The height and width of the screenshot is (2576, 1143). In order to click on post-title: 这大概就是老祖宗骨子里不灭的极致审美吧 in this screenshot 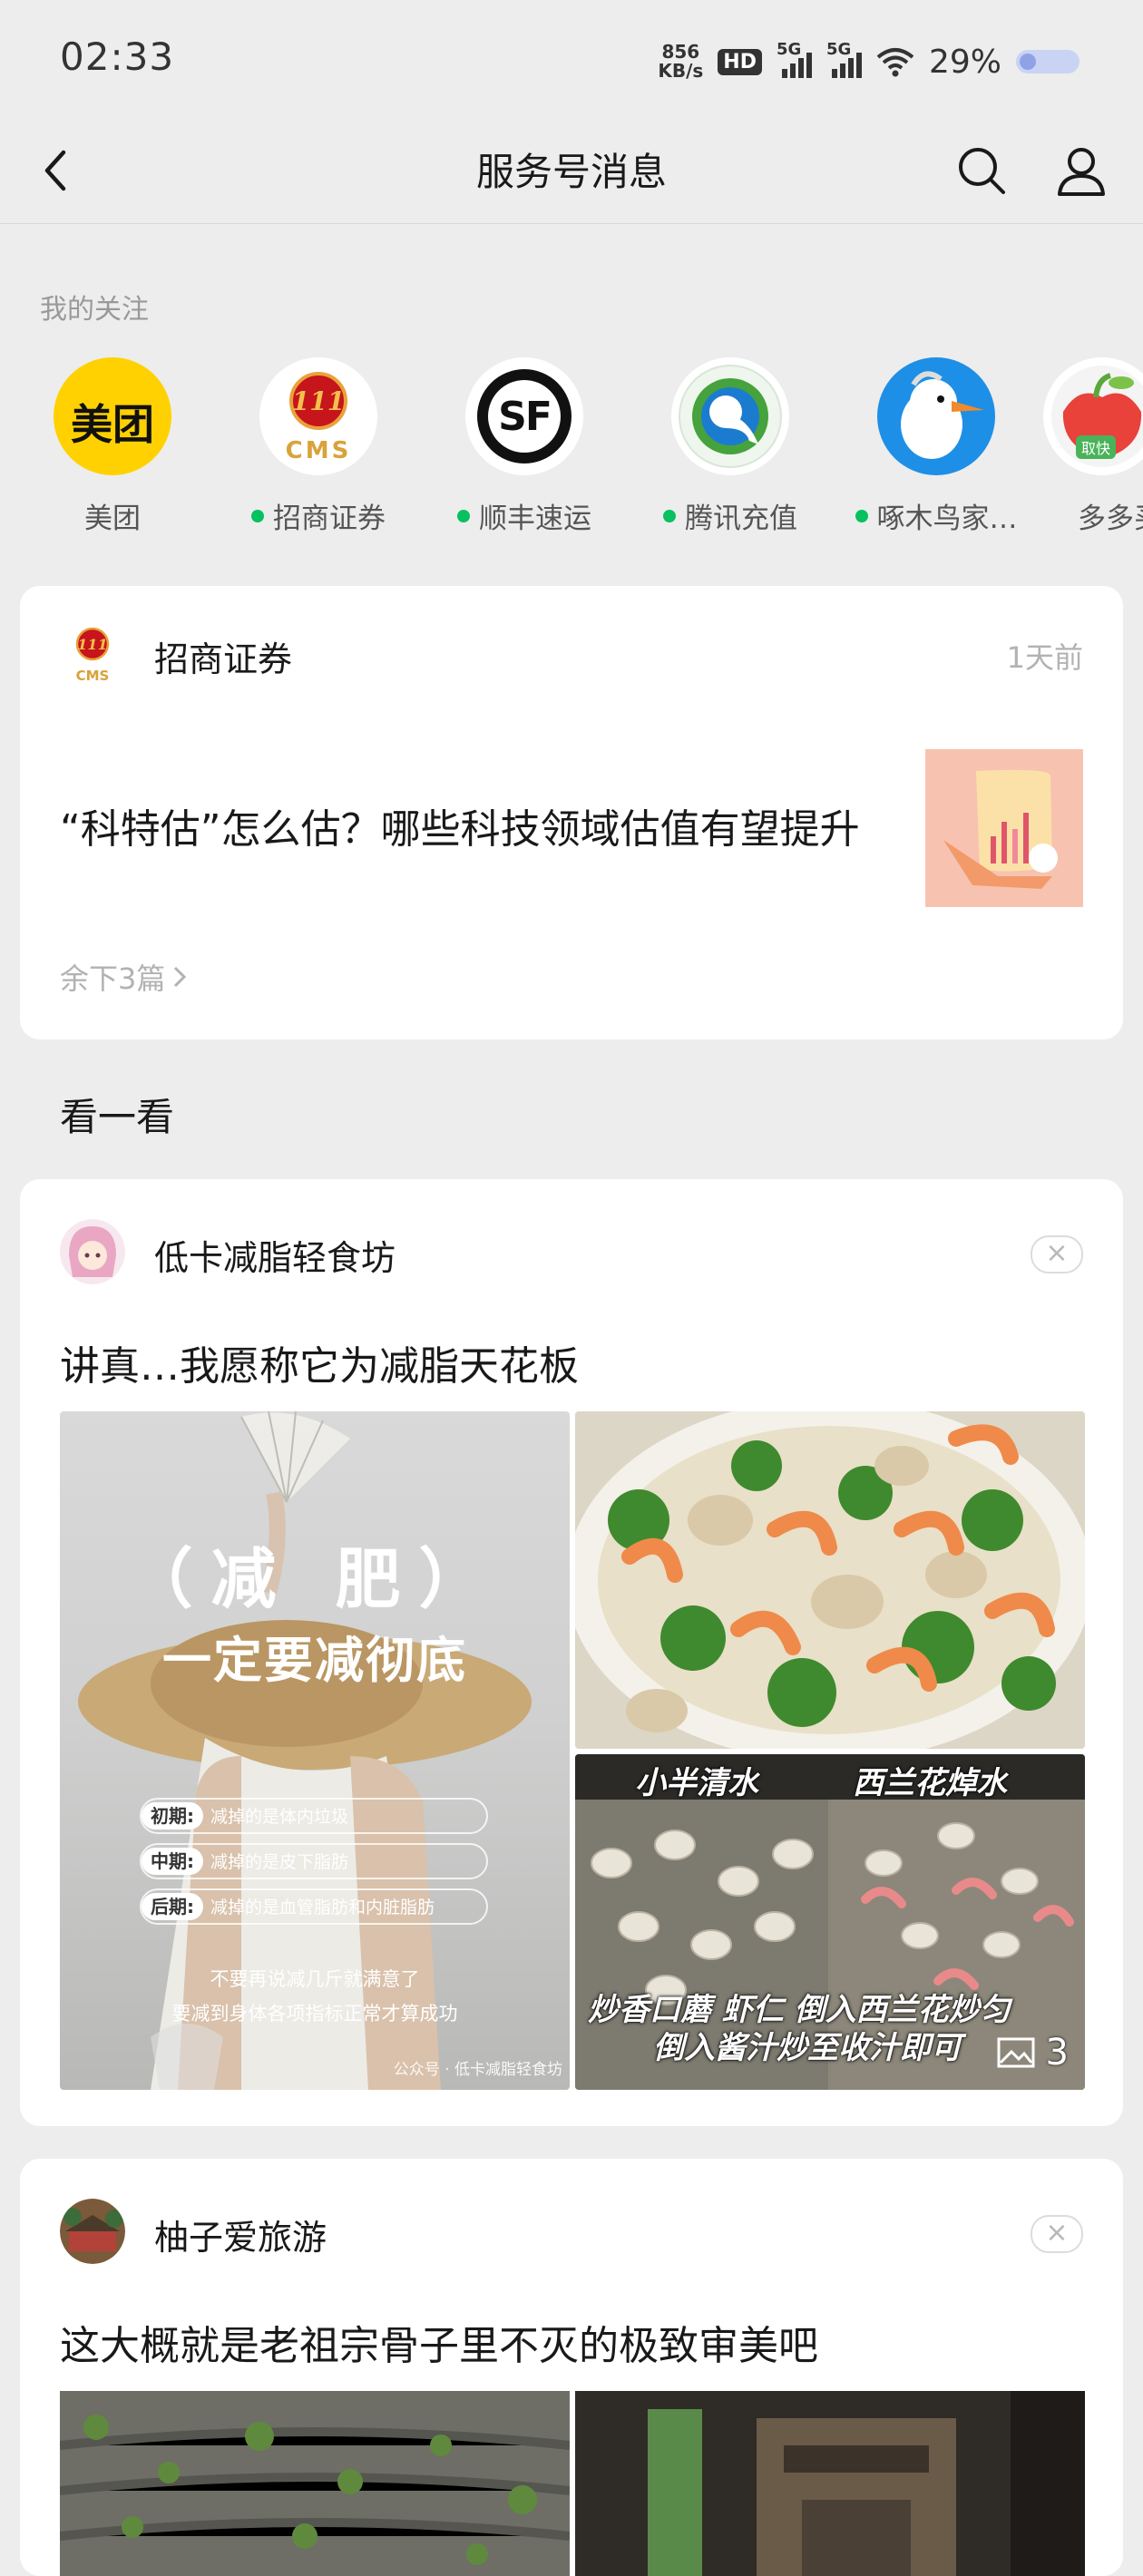, I will do `click(439, 2342)`.